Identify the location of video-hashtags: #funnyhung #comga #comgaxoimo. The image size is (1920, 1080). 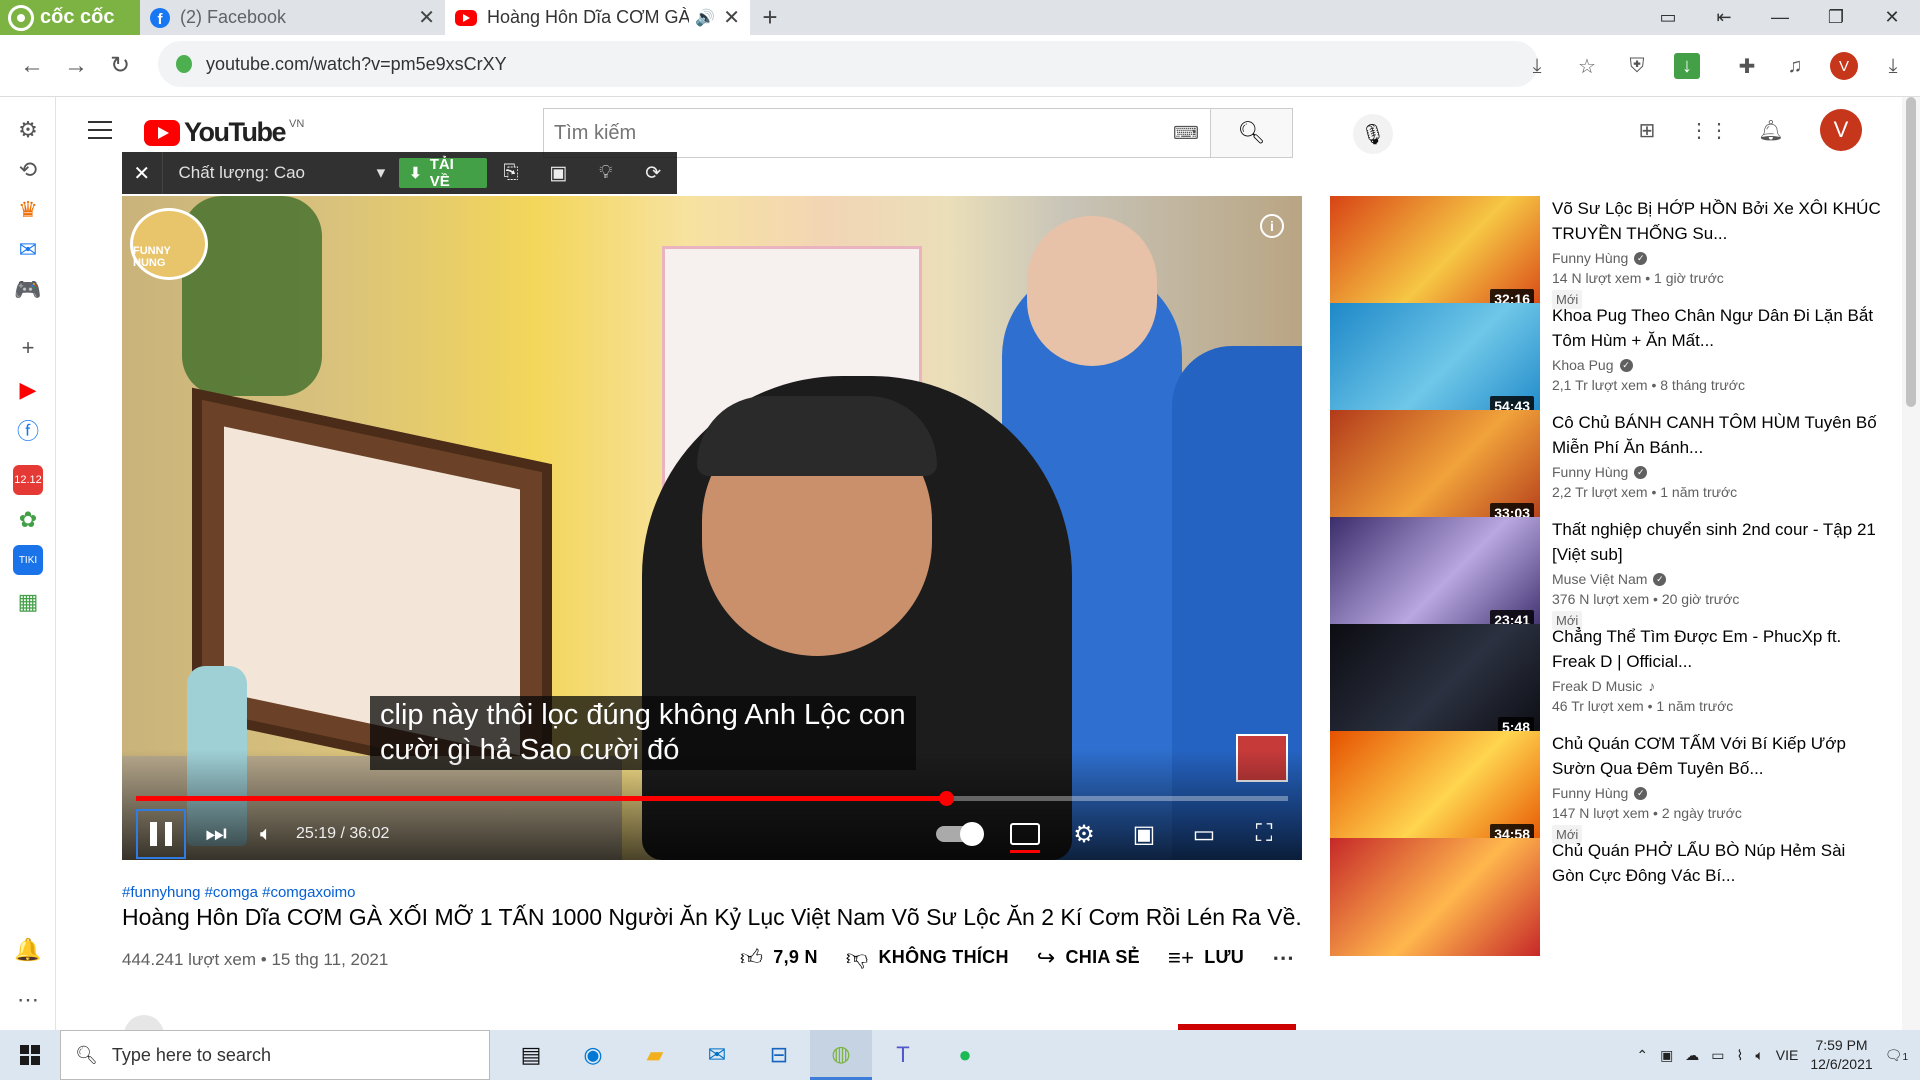
(238, 892).